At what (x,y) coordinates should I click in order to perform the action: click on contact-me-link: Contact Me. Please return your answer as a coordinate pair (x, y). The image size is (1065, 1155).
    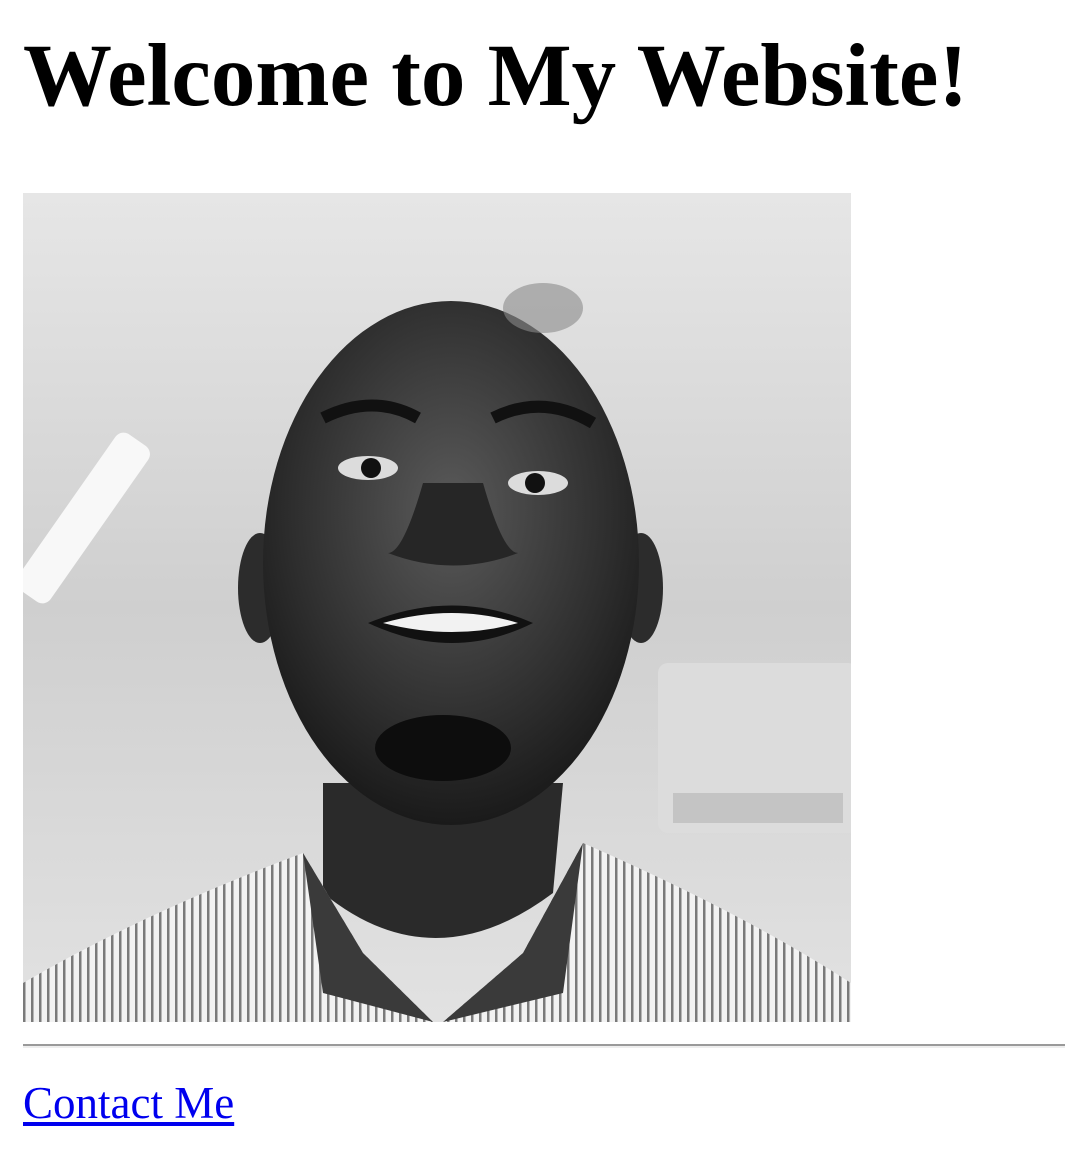
    Looking at the image, I should click on (128, 1103).